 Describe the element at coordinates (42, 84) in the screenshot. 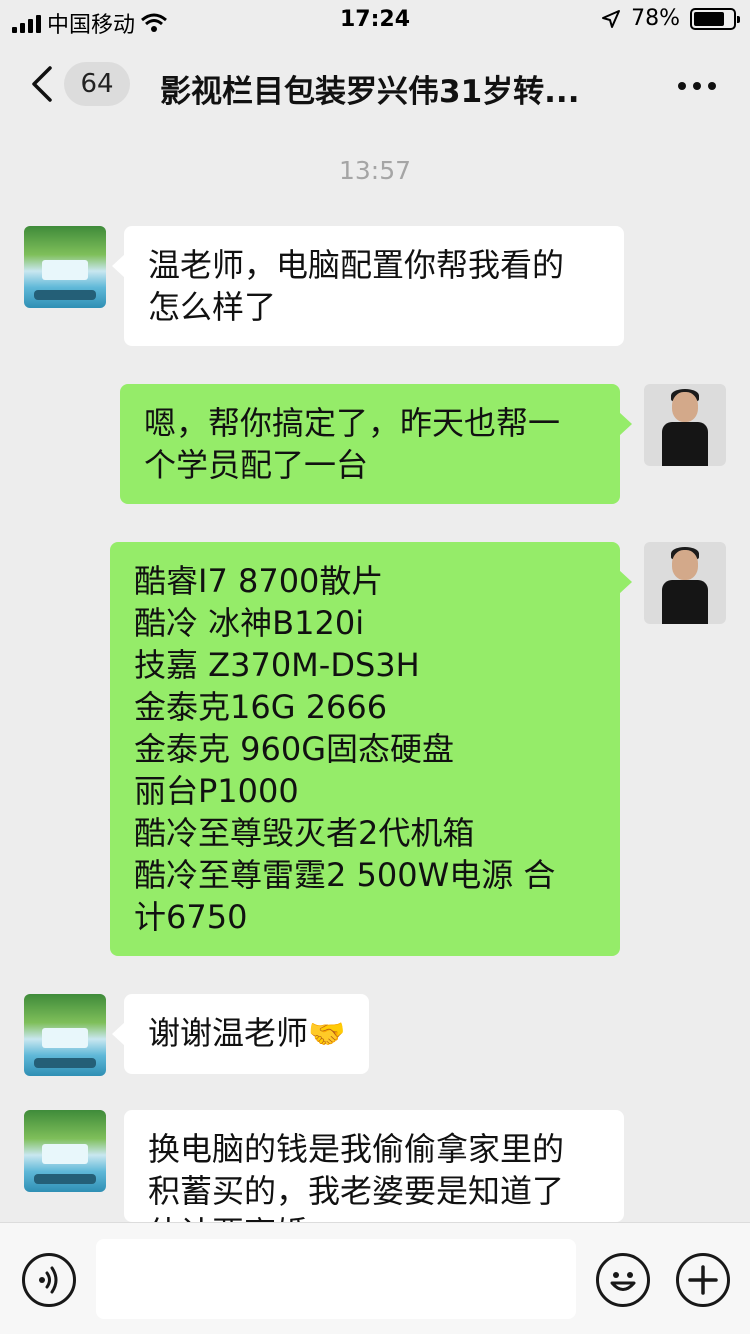

I see `back-chevron-icon` at that location.